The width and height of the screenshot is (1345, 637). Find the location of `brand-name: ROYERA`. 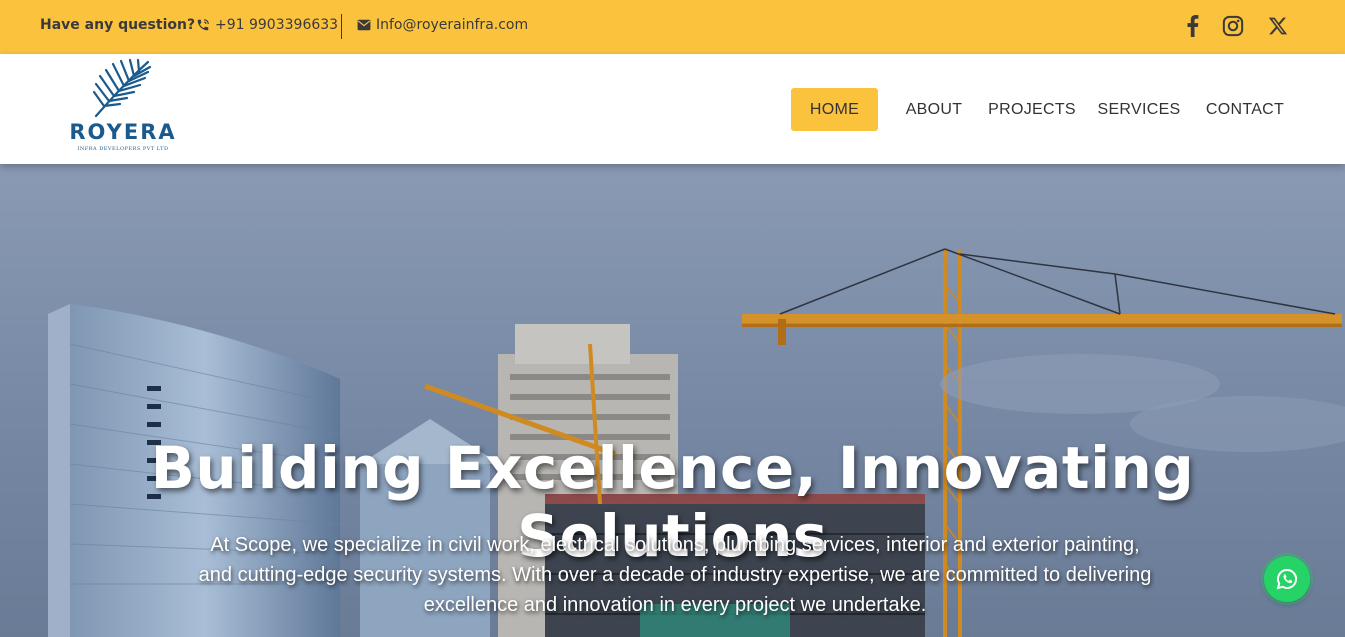

brand-name: ROYERA is located at coordinates (123, 132).